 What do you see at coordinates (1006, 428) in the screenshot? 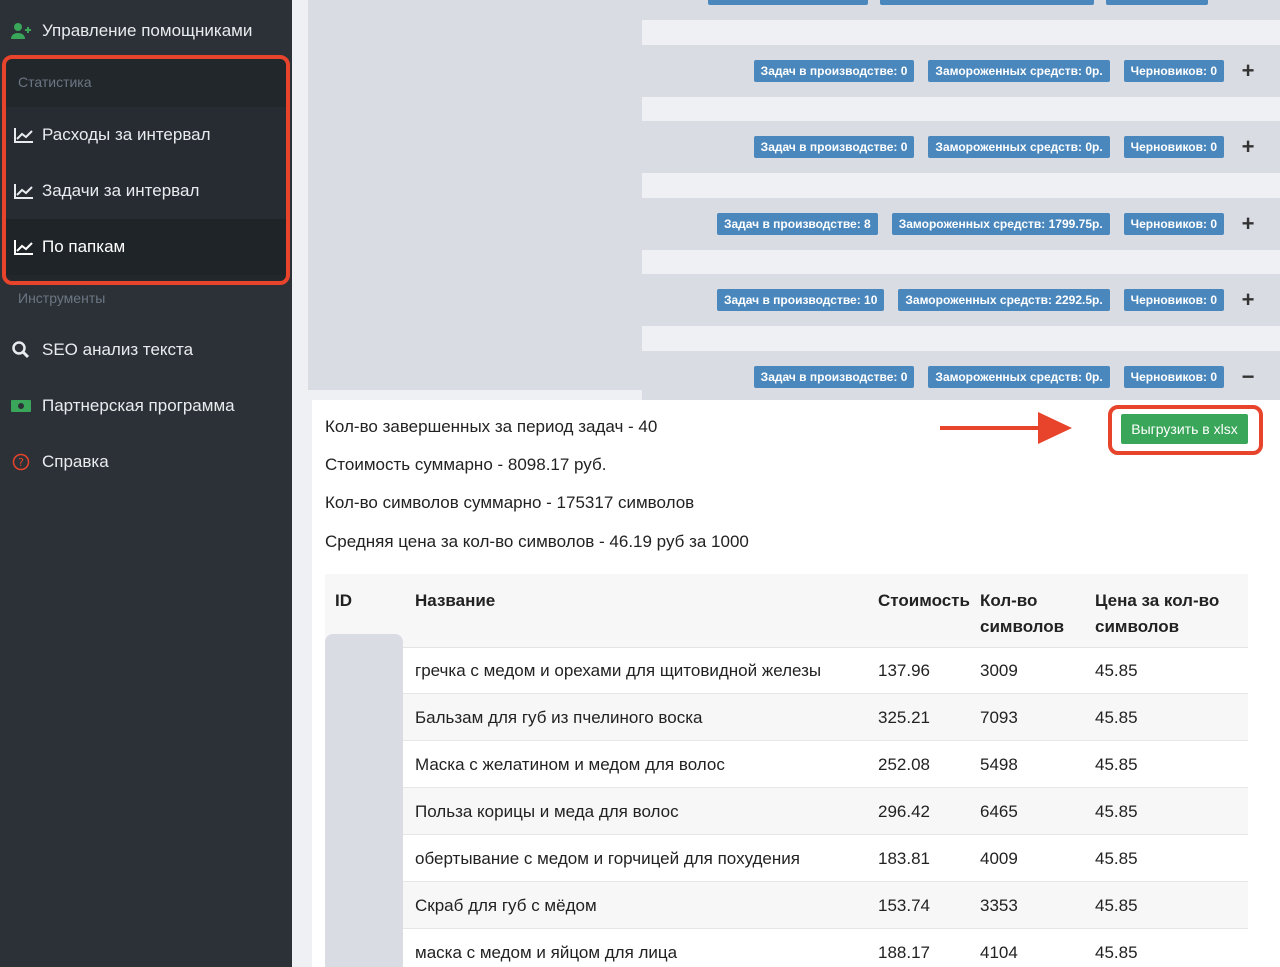
I see `arrow-right-icon` at bounding box center [1006, 428].